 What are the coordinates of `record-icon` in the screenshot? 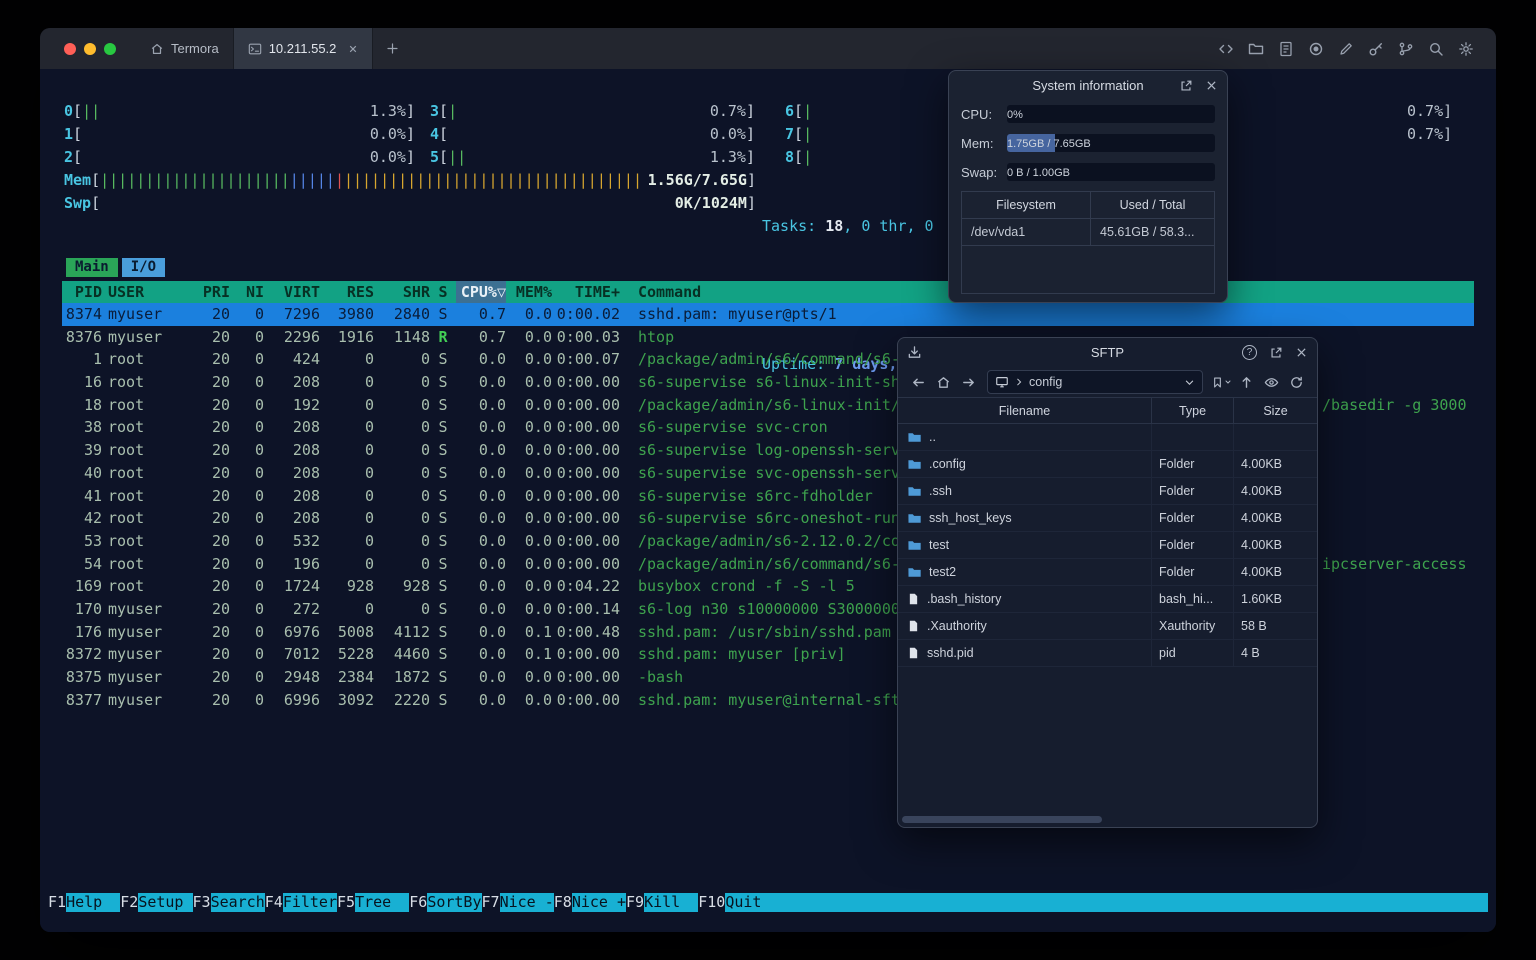 It's located at (1316, 49).